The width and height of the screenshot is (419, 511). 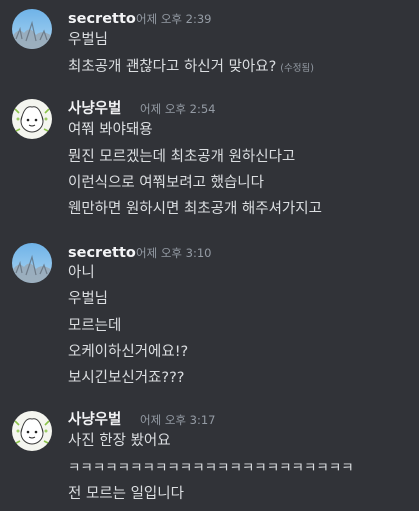 What do you see at coordinates (166, 183) in the screenshot?
I see `message-text: 이런식으로 여쭤보려고 했습니다` at bounding box center [166, 183].